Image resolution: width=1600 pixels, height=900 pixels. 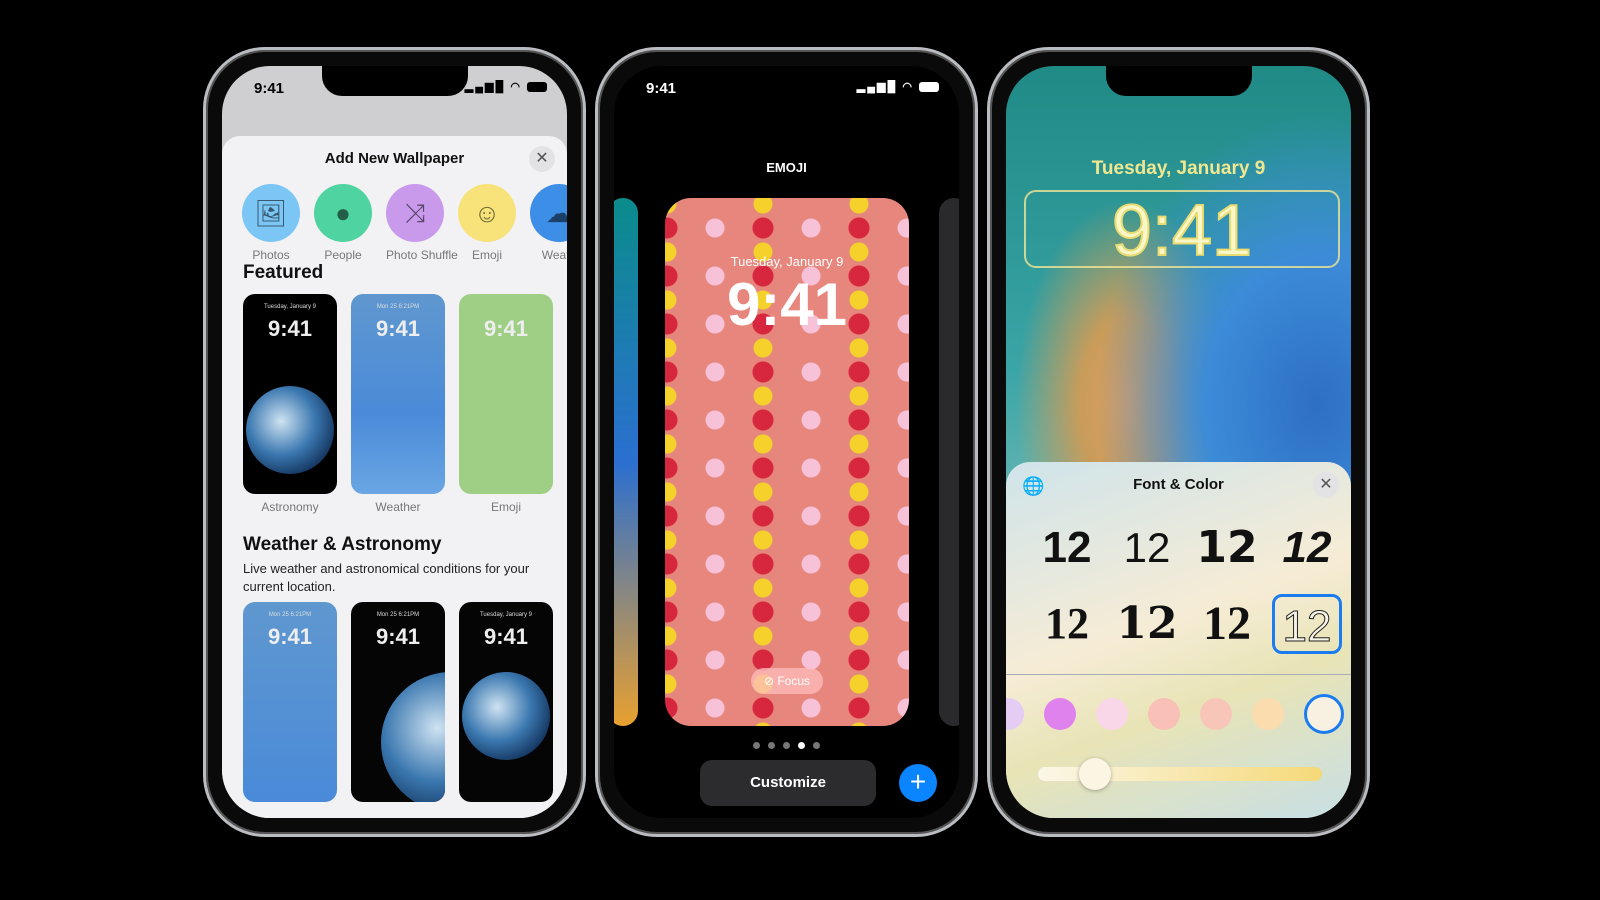 I want to click on sheet-title: Font & Color, so click(x=1178, y=484).